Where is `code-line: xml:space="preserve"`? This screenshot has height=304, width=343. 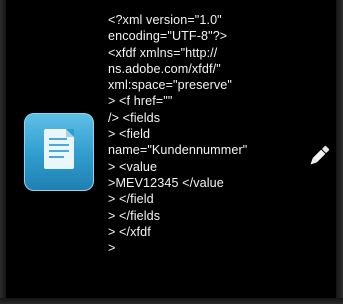 code-line: xml:space="preserve" is located at coordinates (170, 85).